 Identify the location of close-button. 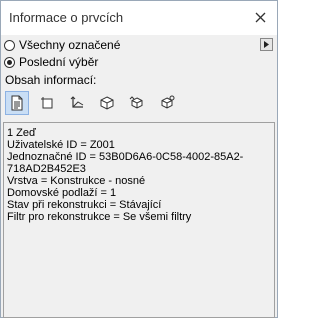
(260, 17).